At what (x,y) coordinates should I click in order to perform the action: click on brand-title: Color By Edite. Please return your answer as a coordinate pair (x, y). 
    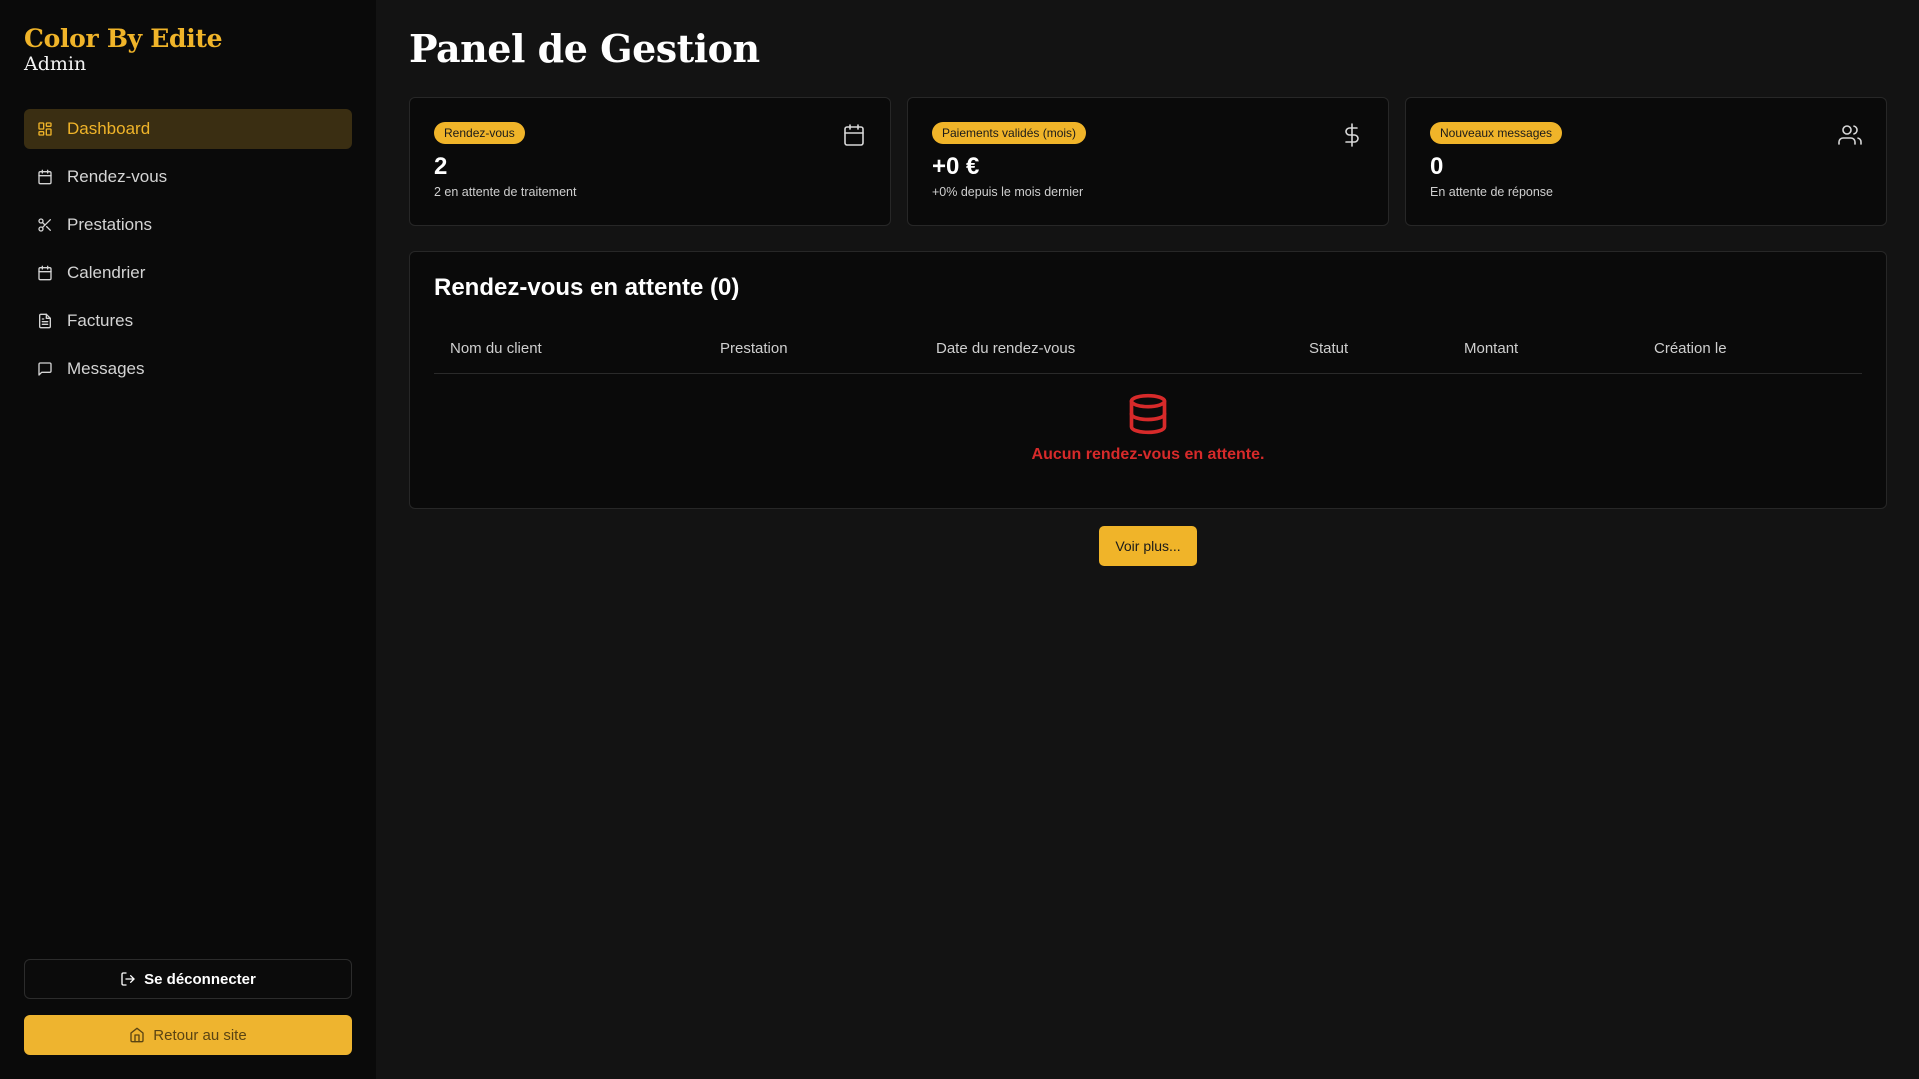
    Looking at the image, I should click on (123, 38).